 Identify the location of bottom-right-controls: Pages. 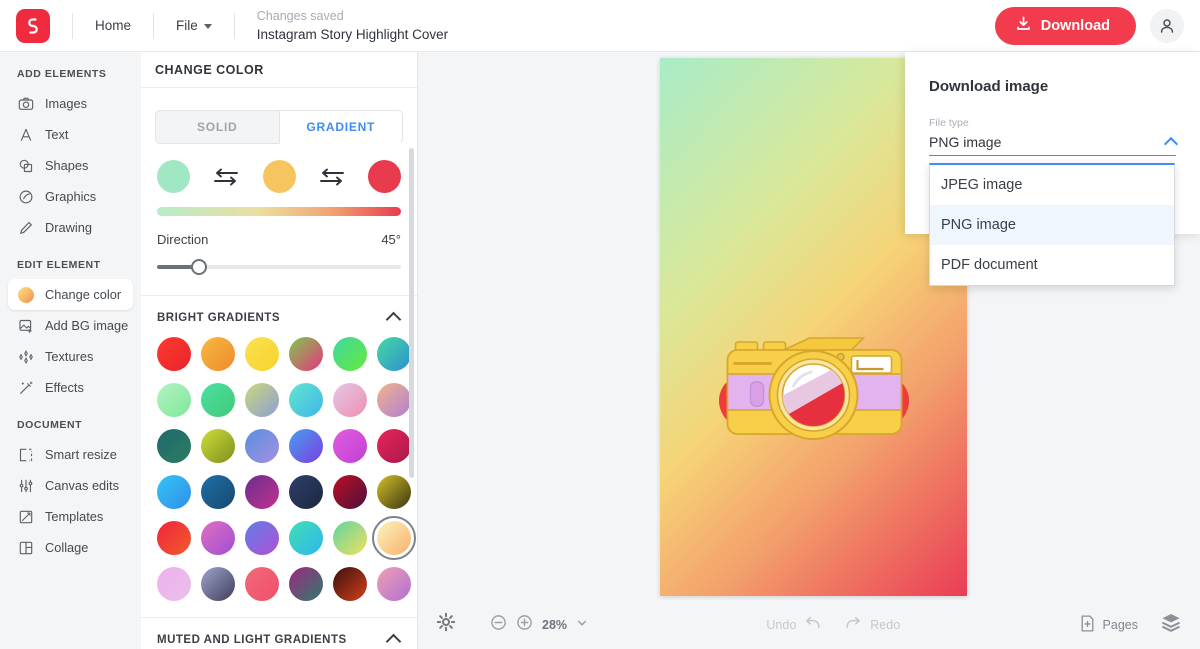
(1130, 624).